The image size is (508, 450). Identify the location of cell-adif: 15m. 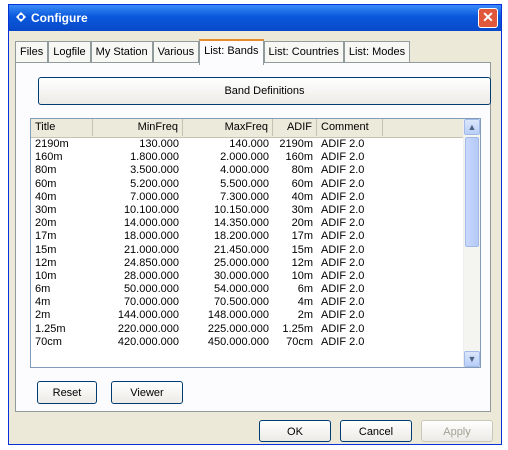
(302, 249).